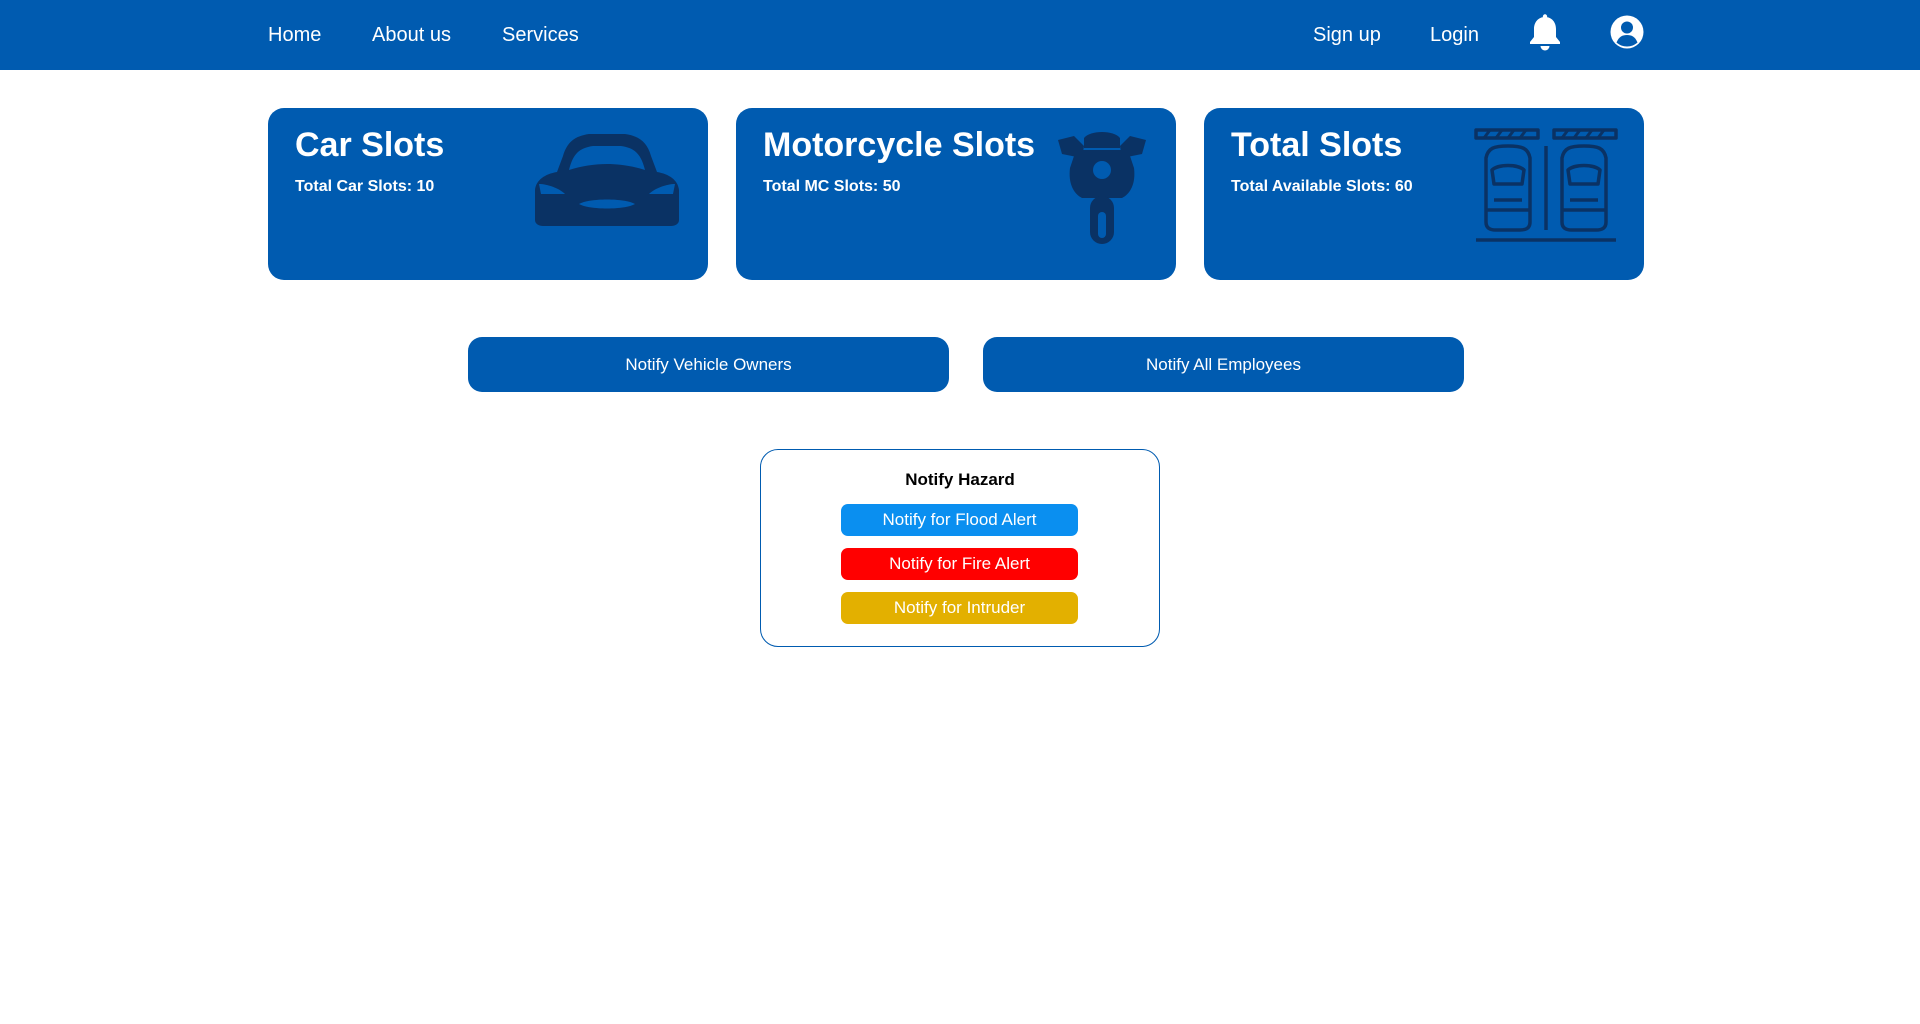  I want to click on nav-about-link: About us, so click(411, 35).